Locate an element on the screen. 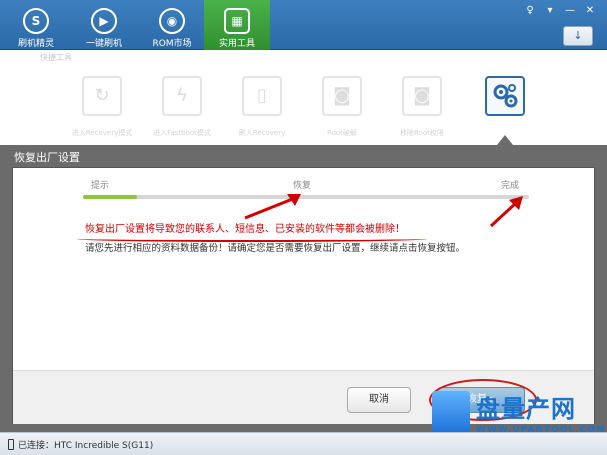 The height and width of the screenshot is (455, 607). gears-icon is located at coordinates (505, 96).